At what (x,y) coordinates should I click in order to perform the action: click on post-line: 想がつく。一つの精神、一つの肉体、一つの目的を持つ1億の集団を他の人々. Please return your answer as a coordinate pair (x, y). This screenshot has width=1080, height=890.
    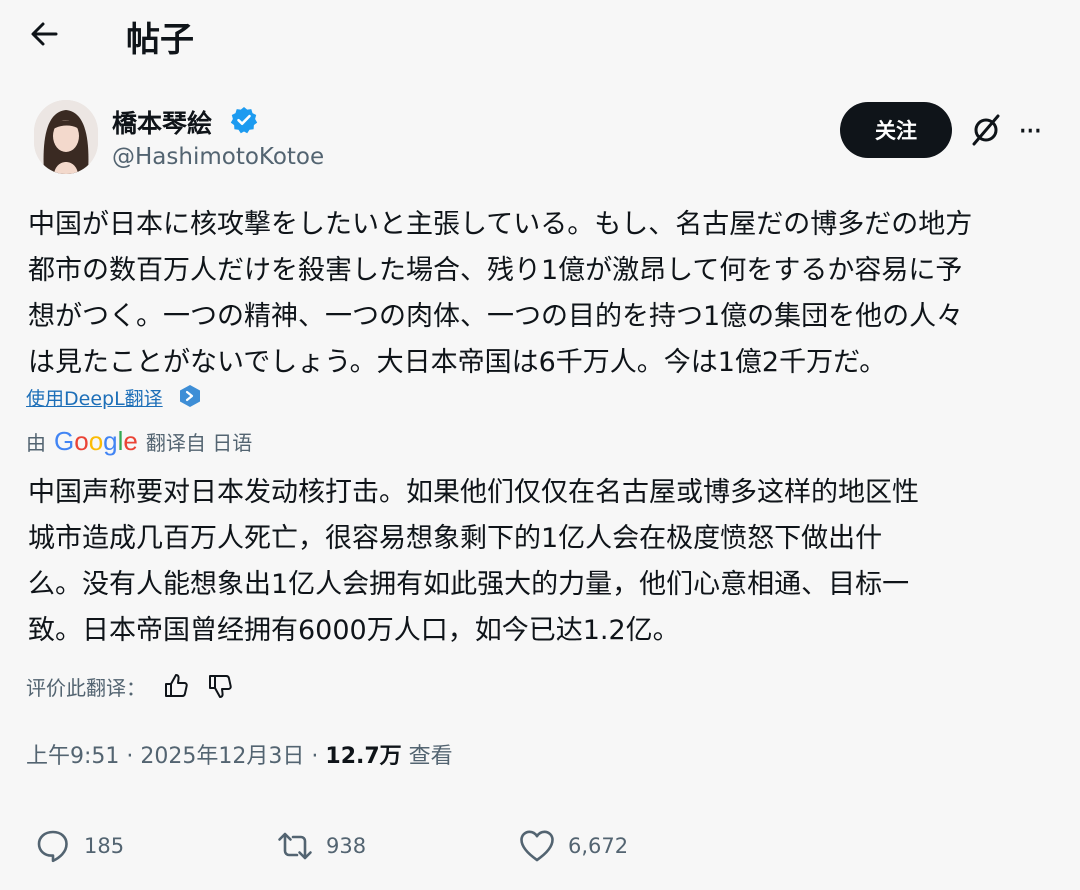
    Looking at the image, I should click on (496, 316).